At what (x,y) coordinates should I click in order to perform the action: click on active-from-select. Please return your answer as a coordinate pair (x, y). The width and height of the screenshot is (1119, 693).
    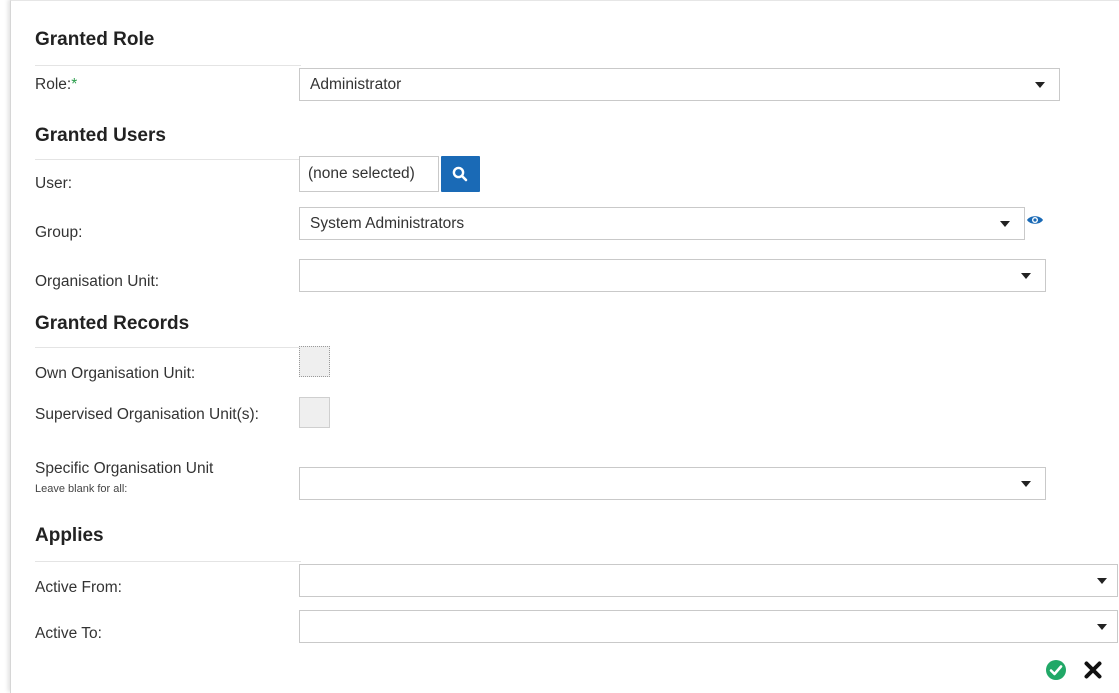
    Looking at the image, I should click on (708, 580).